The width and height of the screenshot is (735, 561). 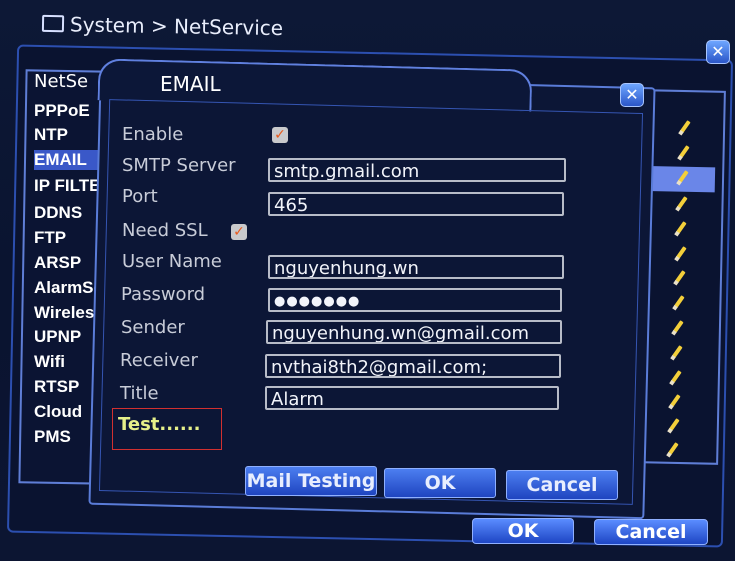 What do you see at coordinates (651, 532) in the screenshot?
I see `cancel-button: Cancel` at bounding box center [651, 532].